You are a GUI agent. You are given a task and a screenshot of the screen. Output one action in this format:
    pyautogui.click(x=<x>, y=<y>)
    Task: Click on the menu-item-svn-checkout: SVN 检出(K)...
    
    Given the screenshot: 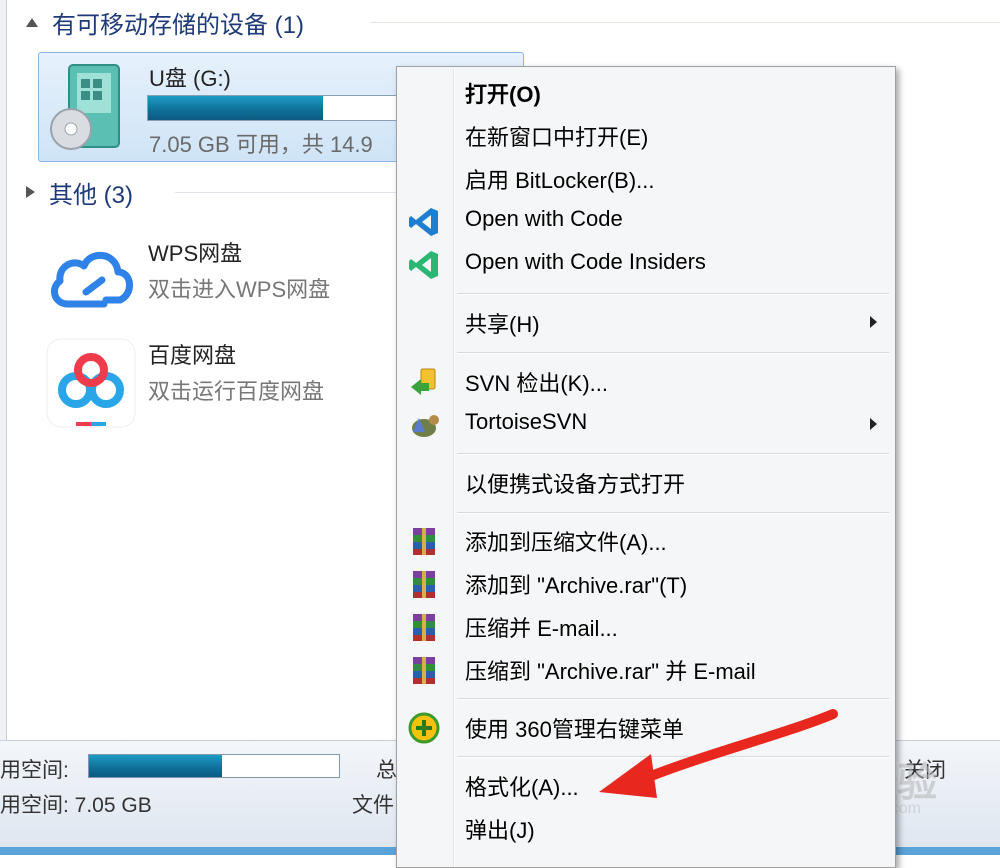 What is the action you would take?
    pyautogui.click(x=646, y=381)
    